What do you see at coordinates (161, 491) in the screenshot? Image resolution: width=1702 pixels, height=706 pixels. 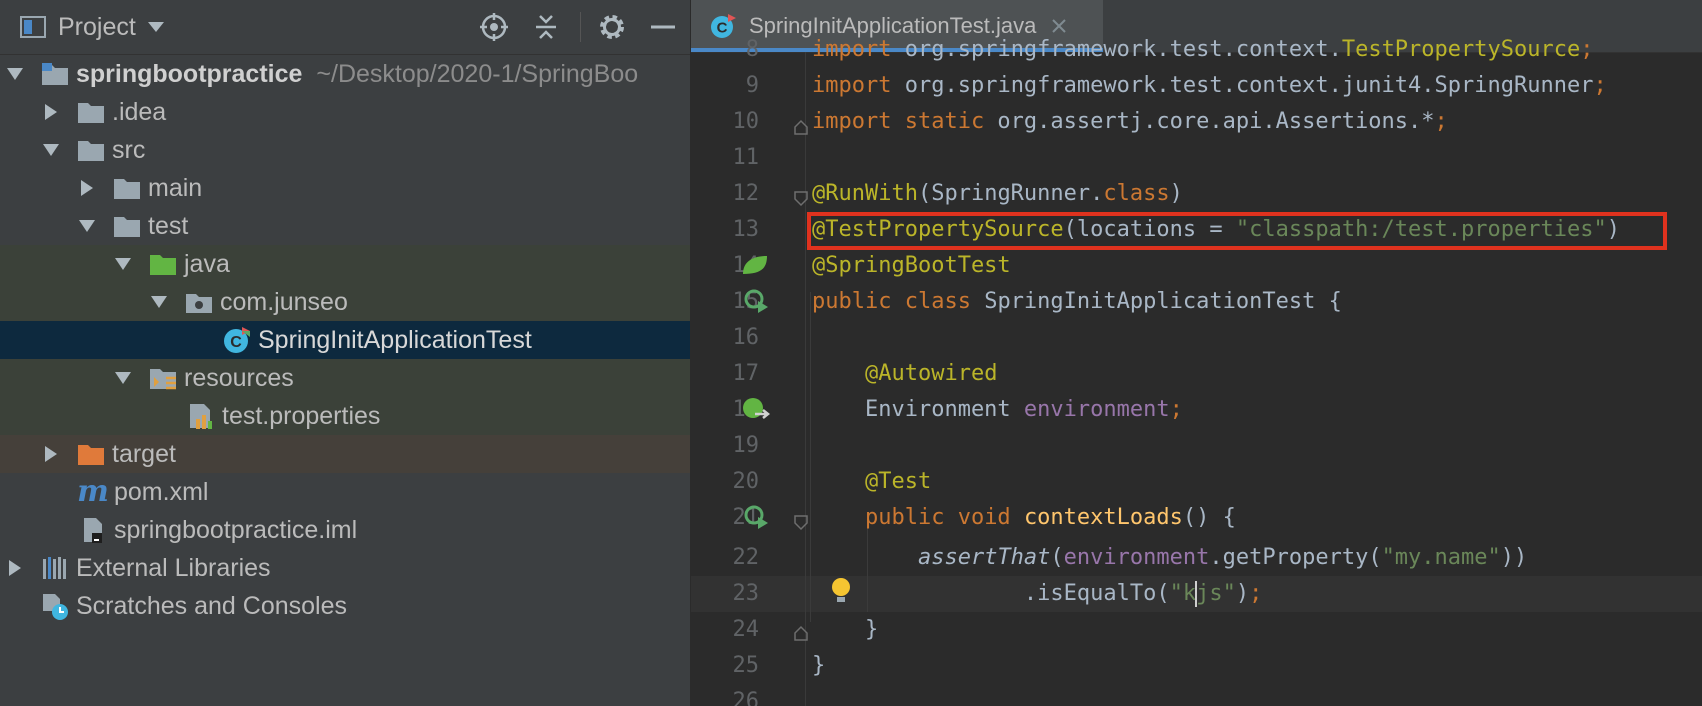 I see `tree-item-label: pom.xml` at bounding box center [161, 491].